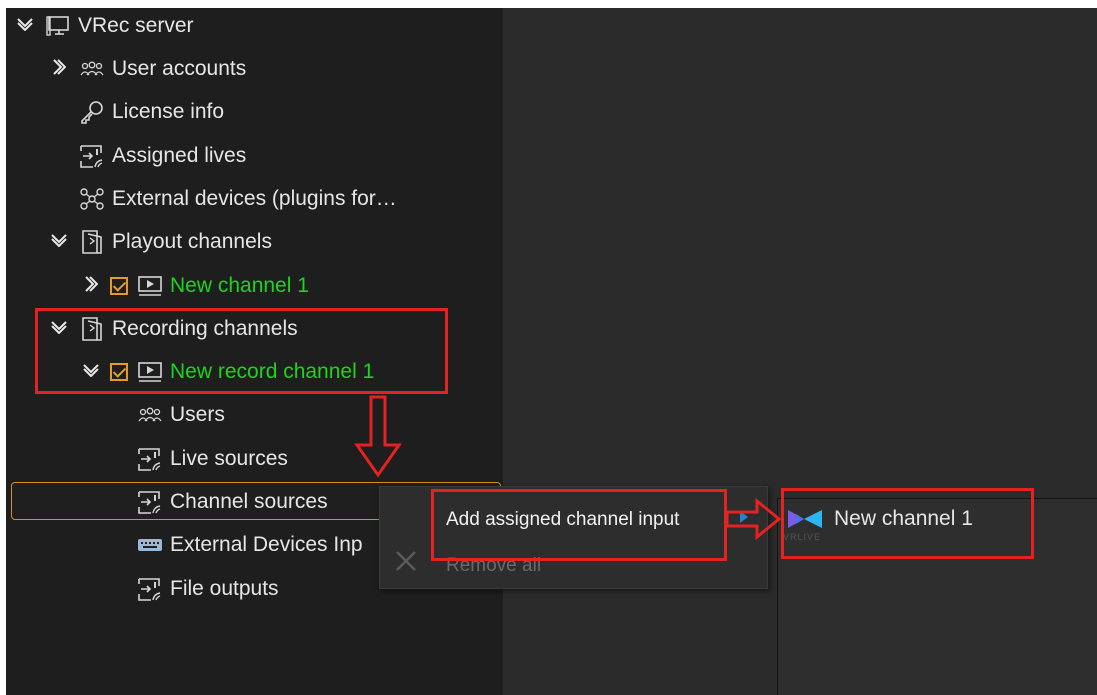 Image resolution: width=1097 pixels, height=695 pixels. Describe the element at coordinates (168, 111) in the screenshot. I see `tree-item-label: License info` at that location.